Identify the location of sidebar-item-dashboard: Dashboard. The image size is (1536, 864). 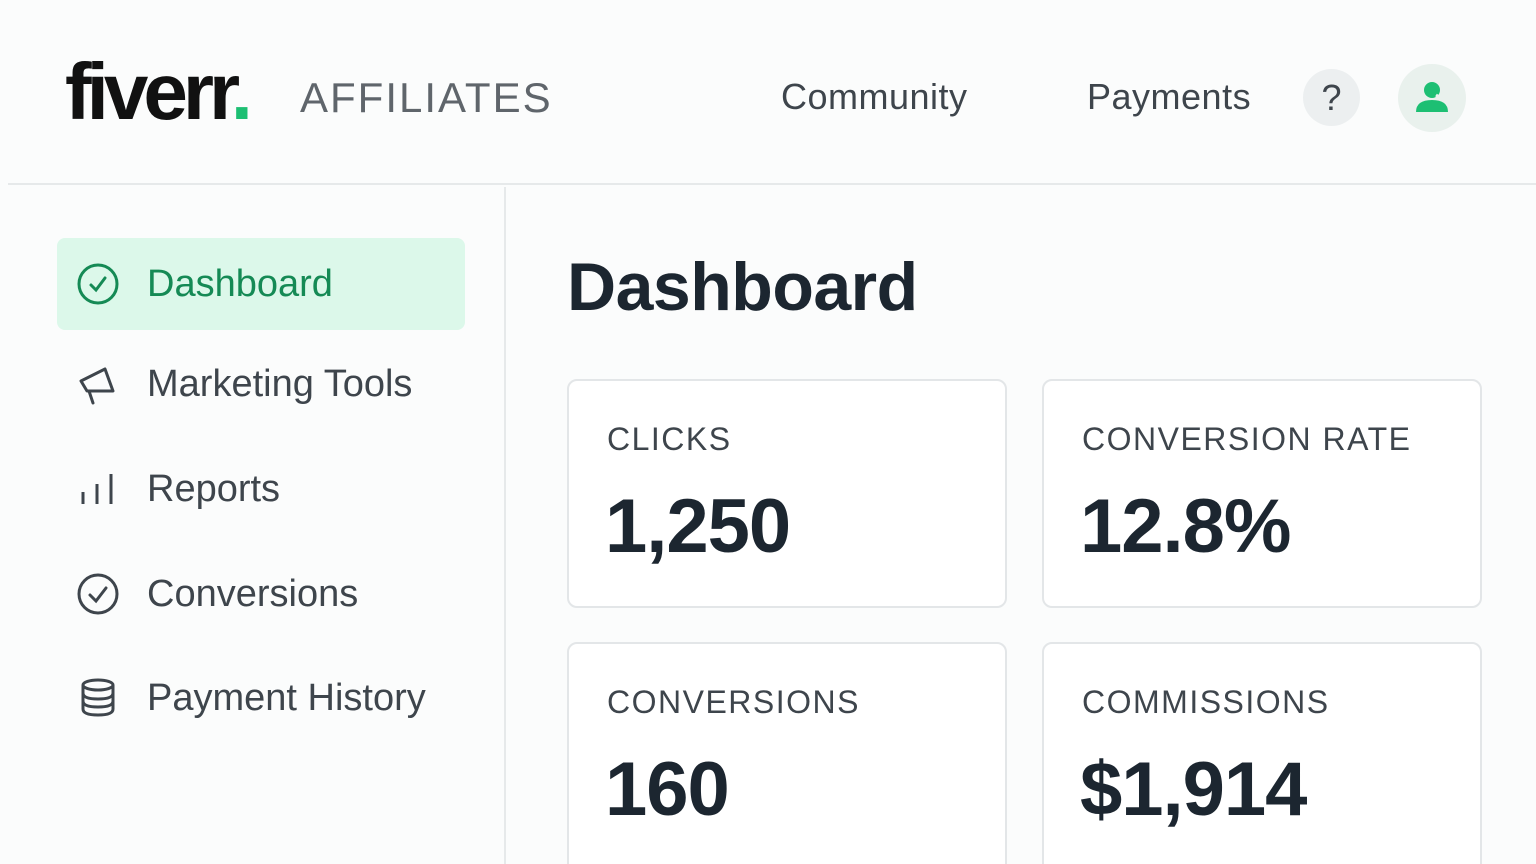
(261, 284).